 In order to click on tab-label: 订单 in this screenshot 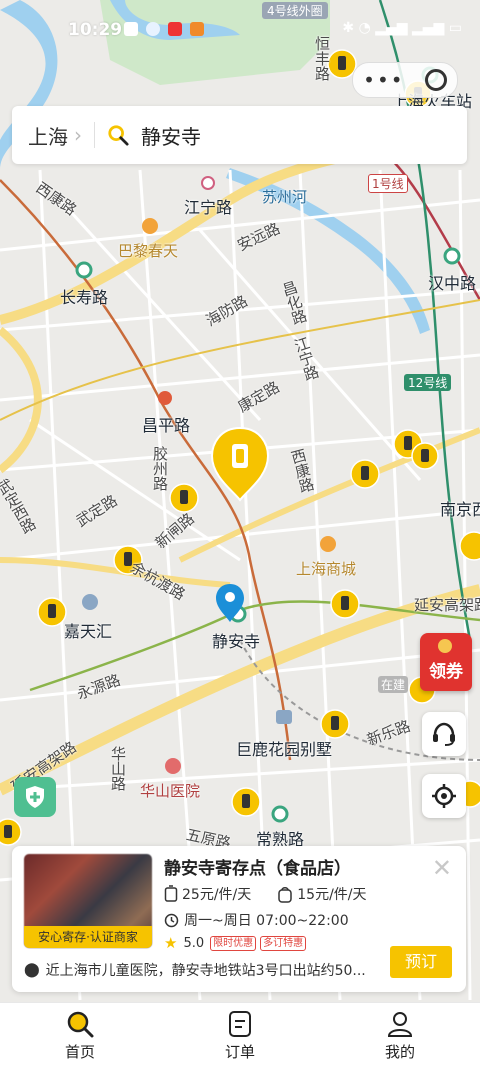, I will do `click(239, 1052)`.